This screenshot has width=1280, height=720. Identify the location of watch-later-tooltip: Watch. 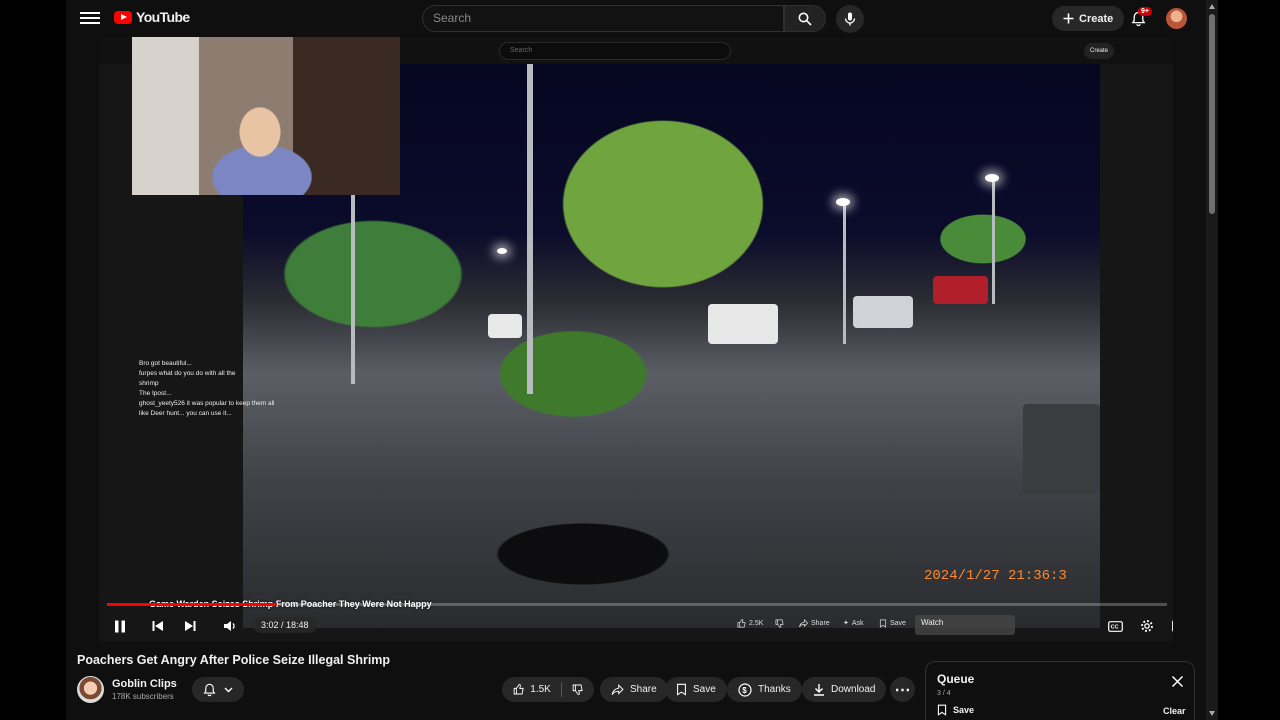
(965, 625).